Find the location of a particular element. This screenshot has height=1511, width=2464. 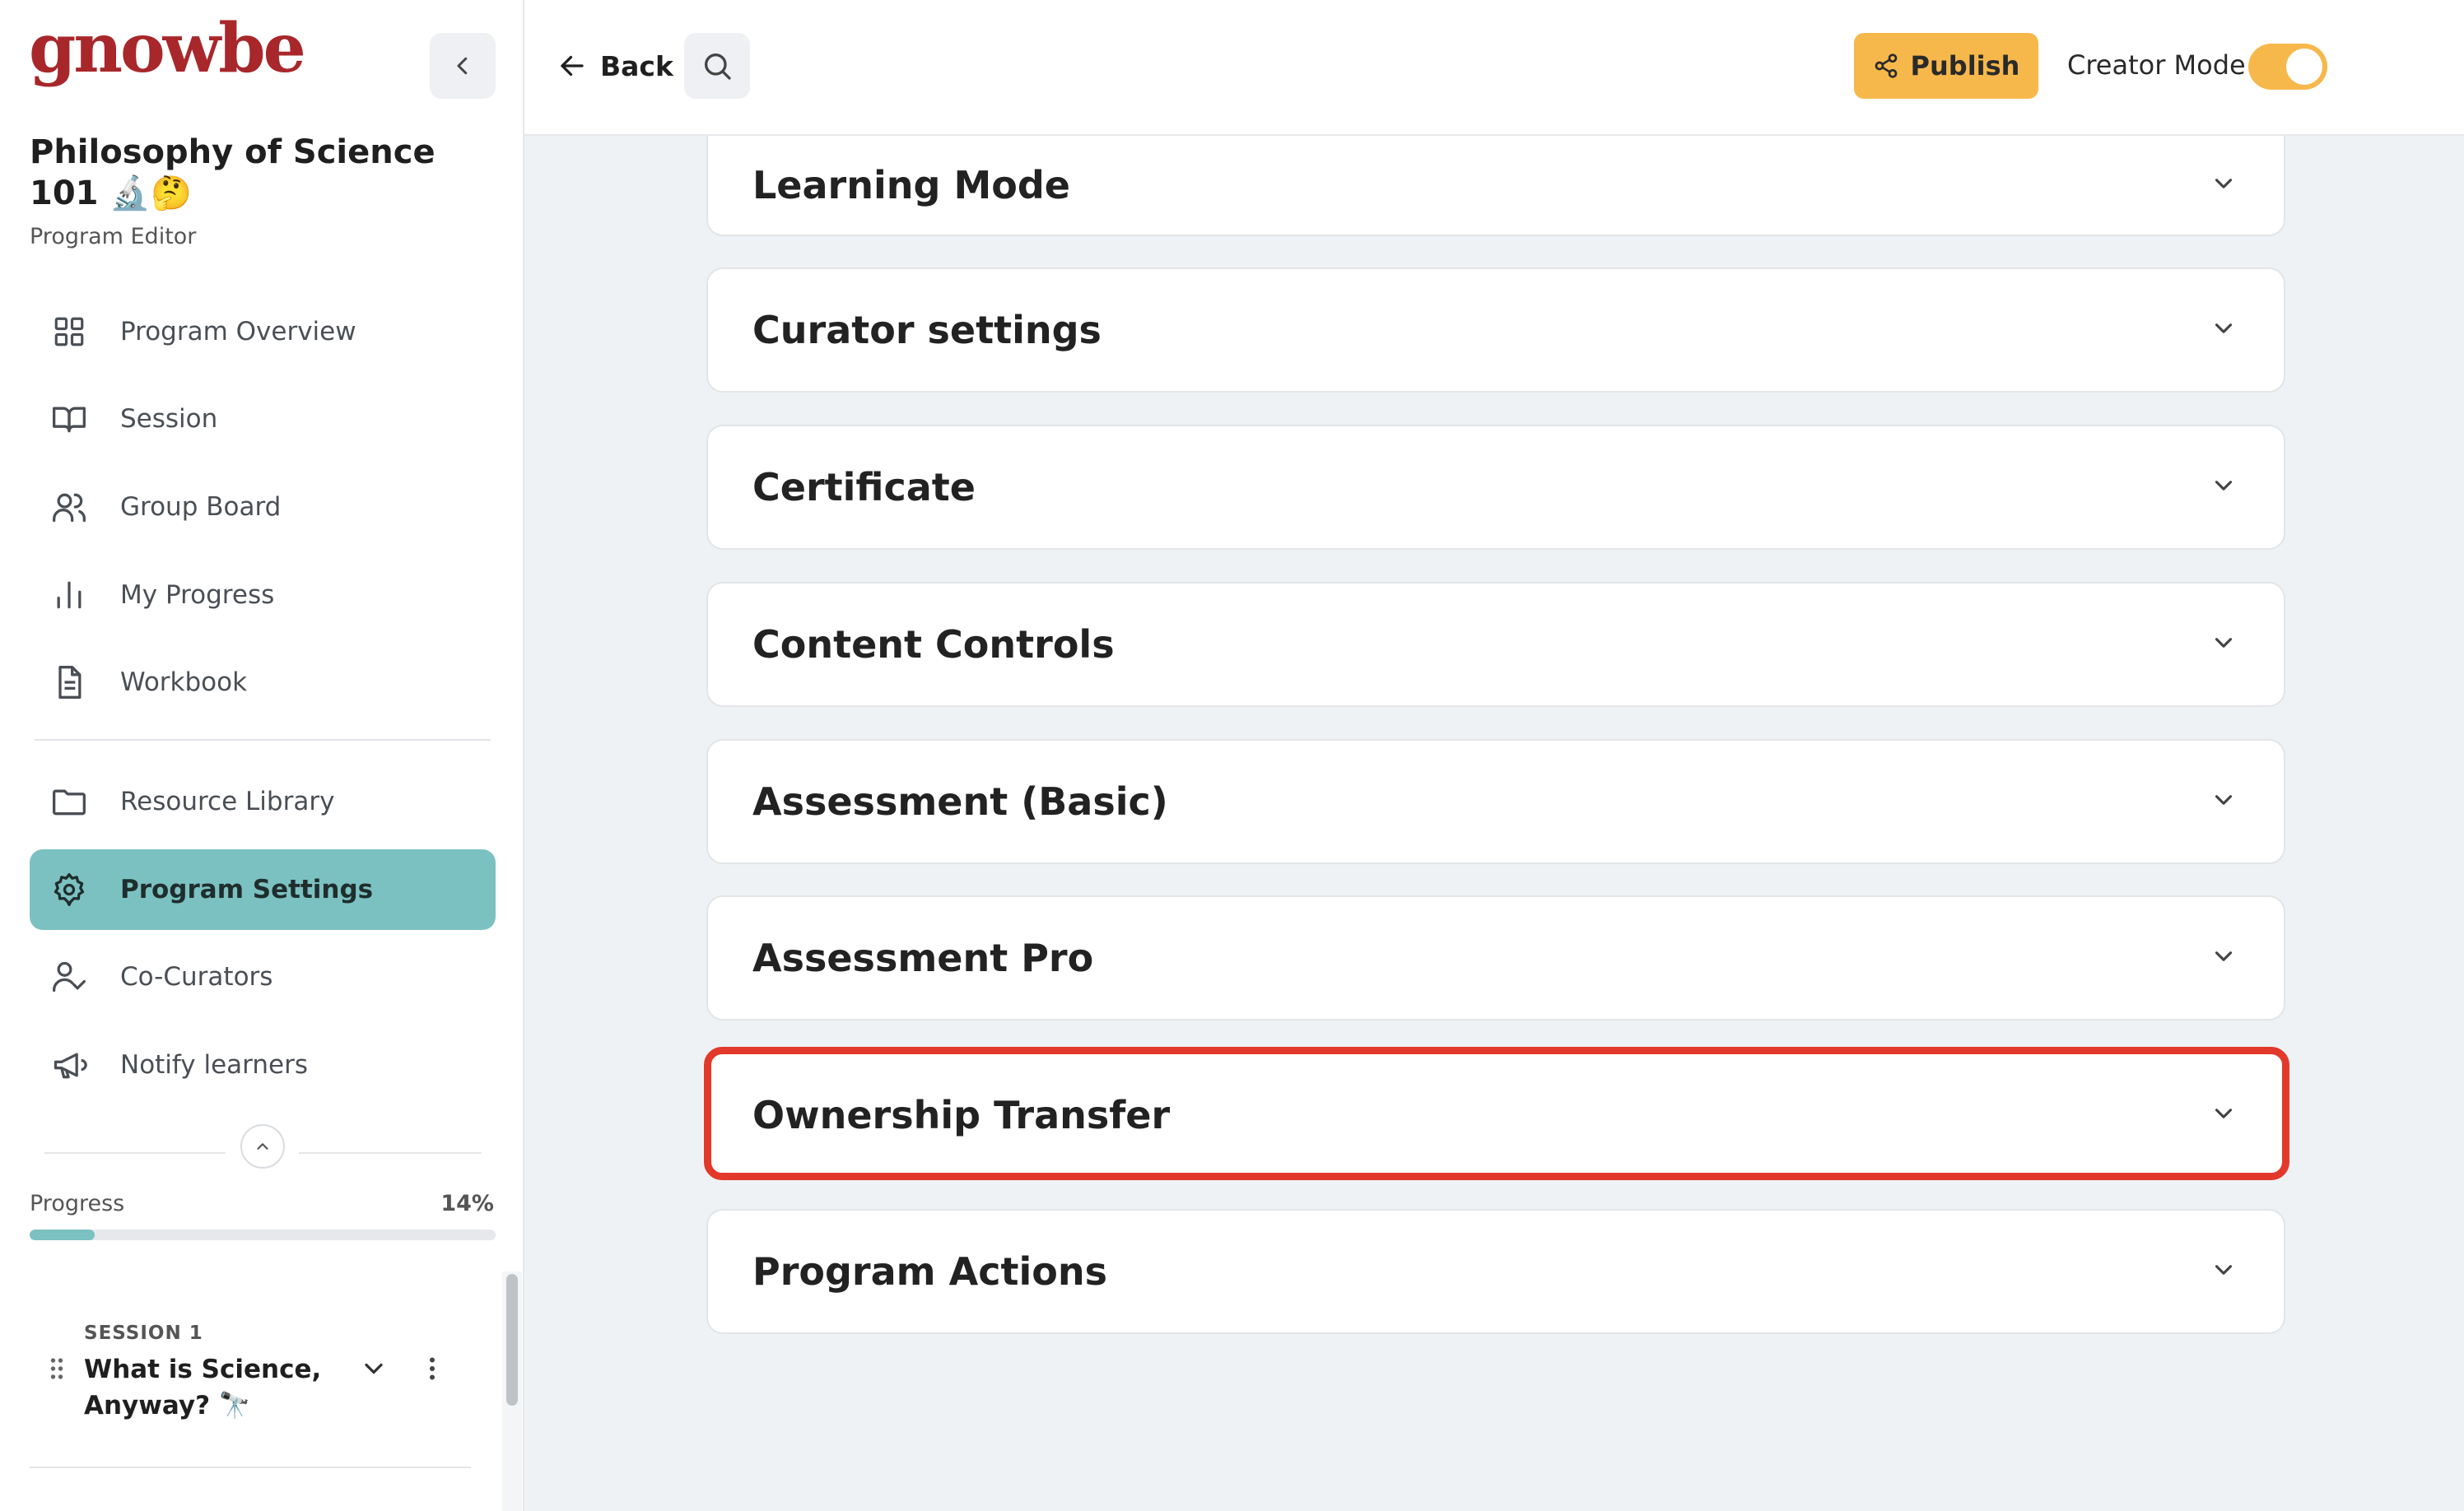

progress-percent: 14% is located at coordinates (467, 1203).